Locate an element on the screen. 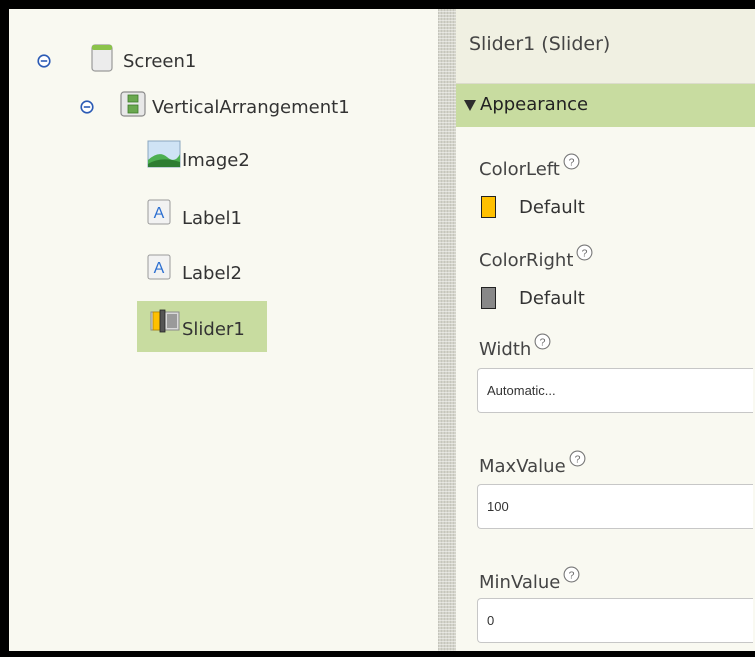  vertical-arrangement-icon is located at coordinates (133, 106).